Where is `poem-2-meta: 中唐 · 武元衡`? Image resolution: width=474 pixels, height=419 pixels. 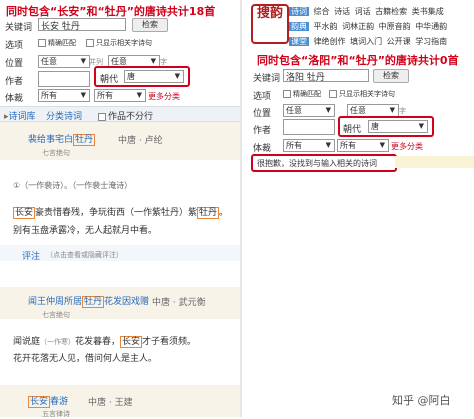 poem-2-meta: 中唐 · 武元衡 is located at coordinates (179, 301).